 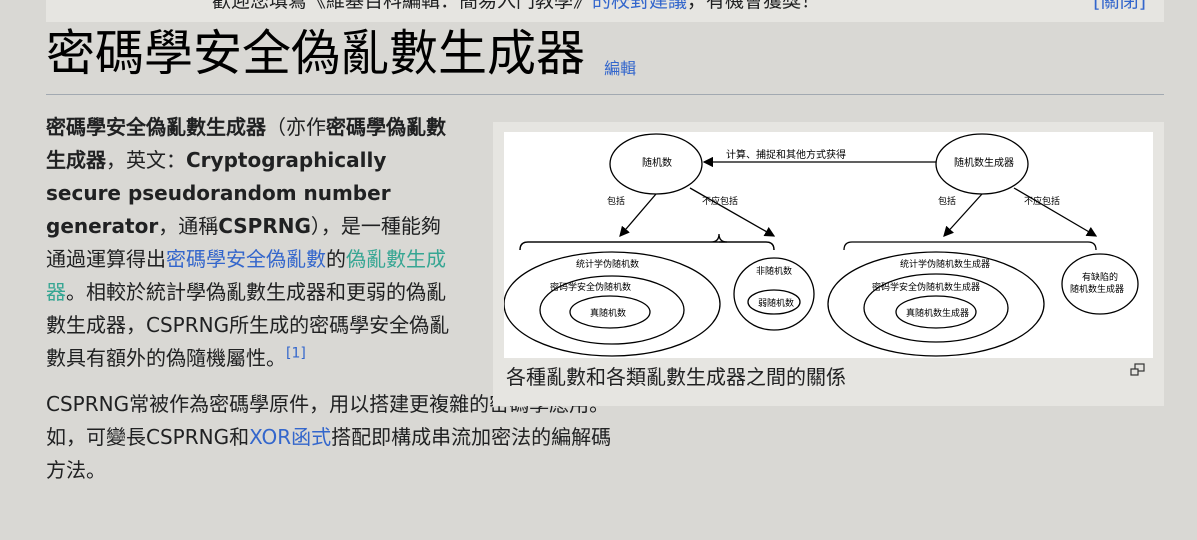 What do you see at coordinates (146, 160) in the screenshot?
I see `paragraph-text: ，英文：` at bounding box center [146, 160].